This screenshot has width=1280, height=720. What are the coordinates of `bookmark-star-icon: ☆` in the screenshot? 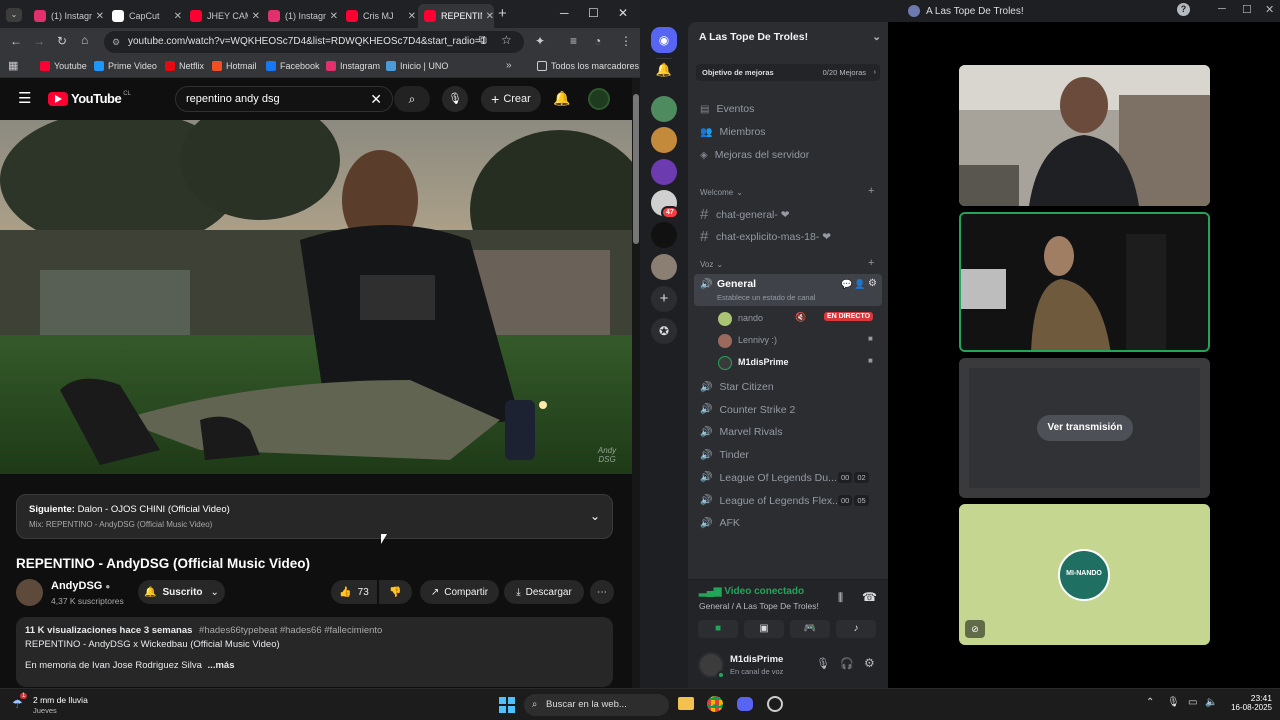 It's located at (506, 40).